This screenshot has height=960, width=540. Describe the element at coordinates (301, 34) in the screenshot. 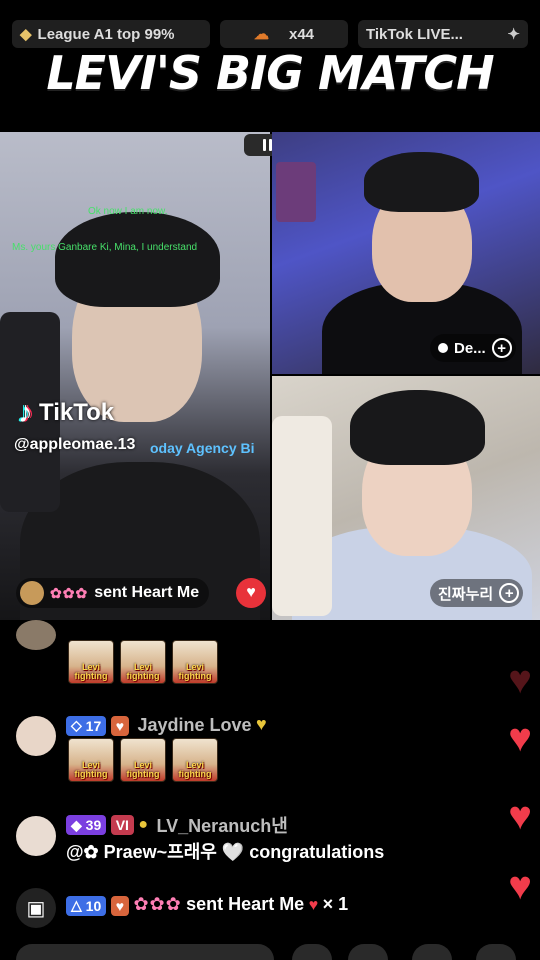

I see `gift-multiplier: x44` at that location.